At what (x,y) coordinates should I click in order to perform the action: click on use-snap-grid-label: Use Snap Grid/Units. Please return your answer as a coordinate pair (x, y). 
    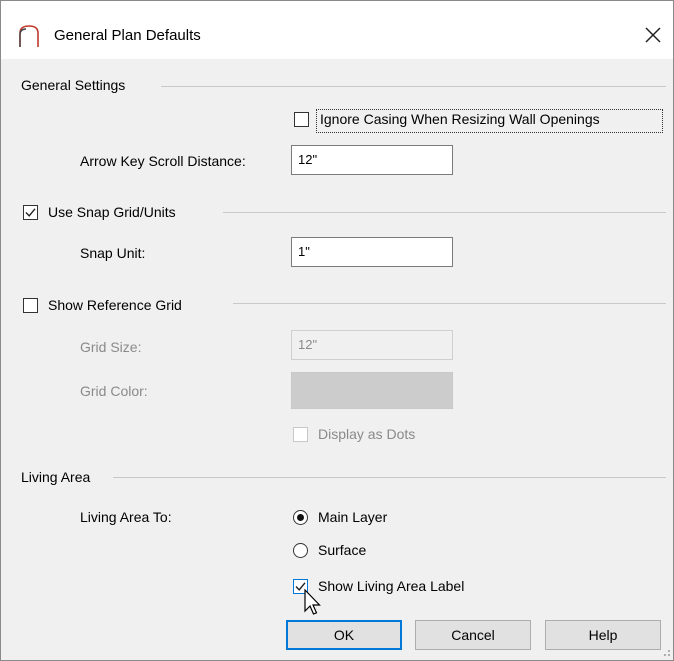
    Looking at the image, I should click on (112, 212).